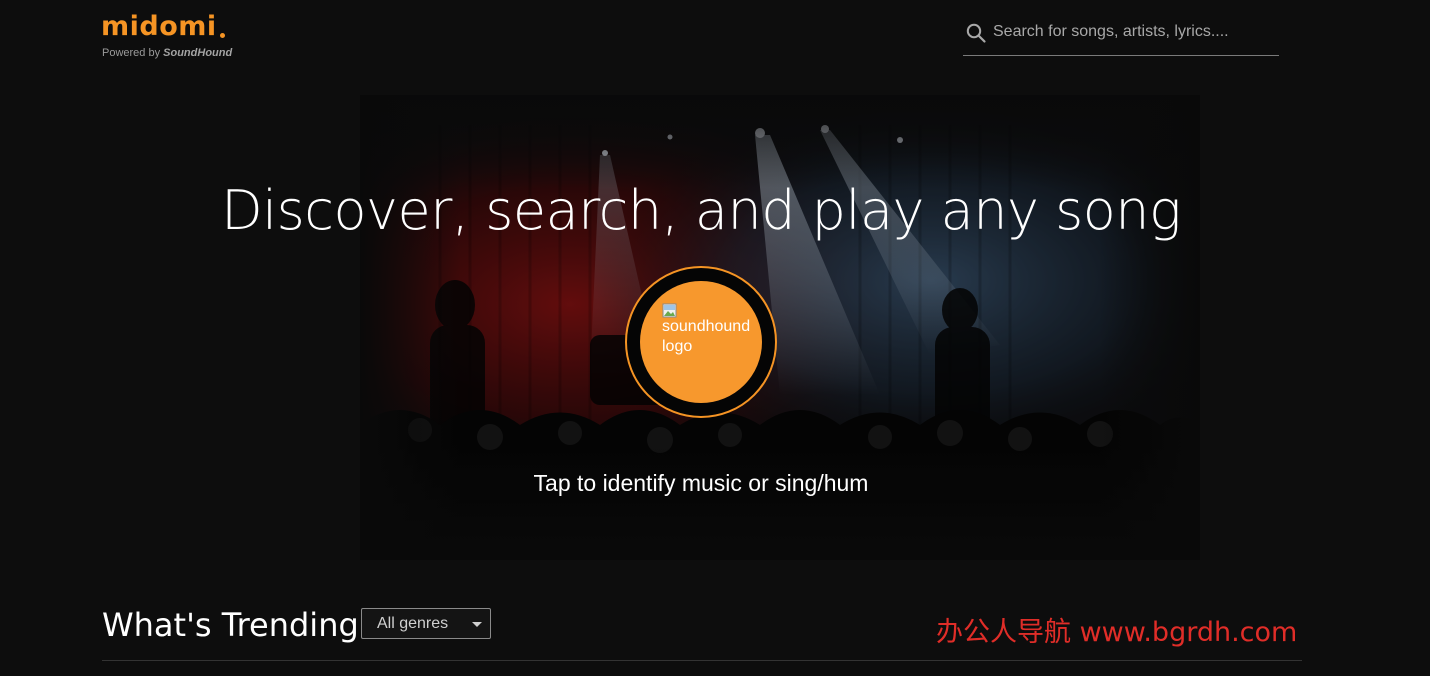 The image size is (1430, 676). Describe the element at coordinates (230, 625) in the screenshot. I see `trending-title: What's Trending` at that location.